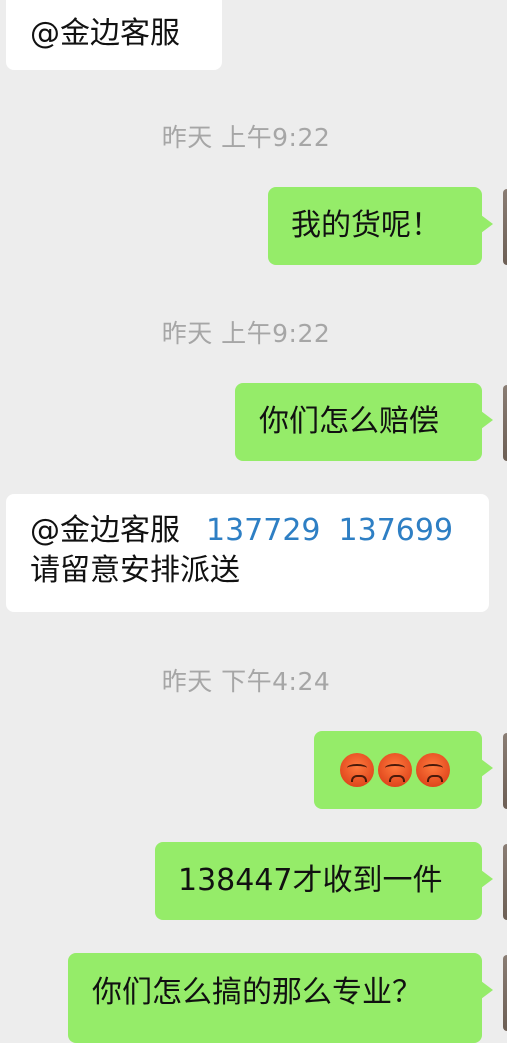 This screenshot has height=1043, width=507. What do you see at coordinates (263, 530) in the screenshot?
I see `phone-link: 137729` at bounding box center [263, 530].